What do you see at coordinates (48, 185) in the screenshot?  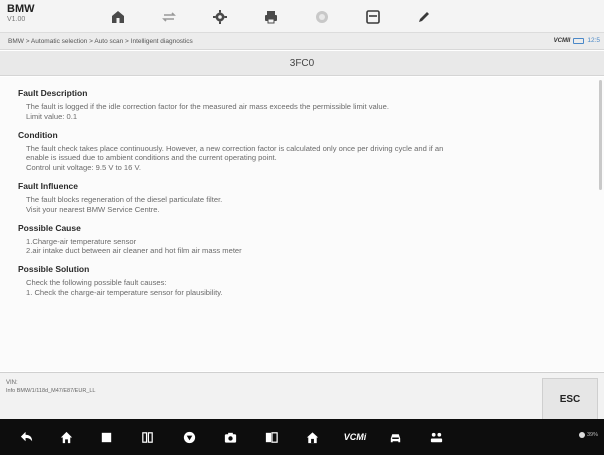 I see `section-heading: Fault Influence` at bounding box center [48, 185].